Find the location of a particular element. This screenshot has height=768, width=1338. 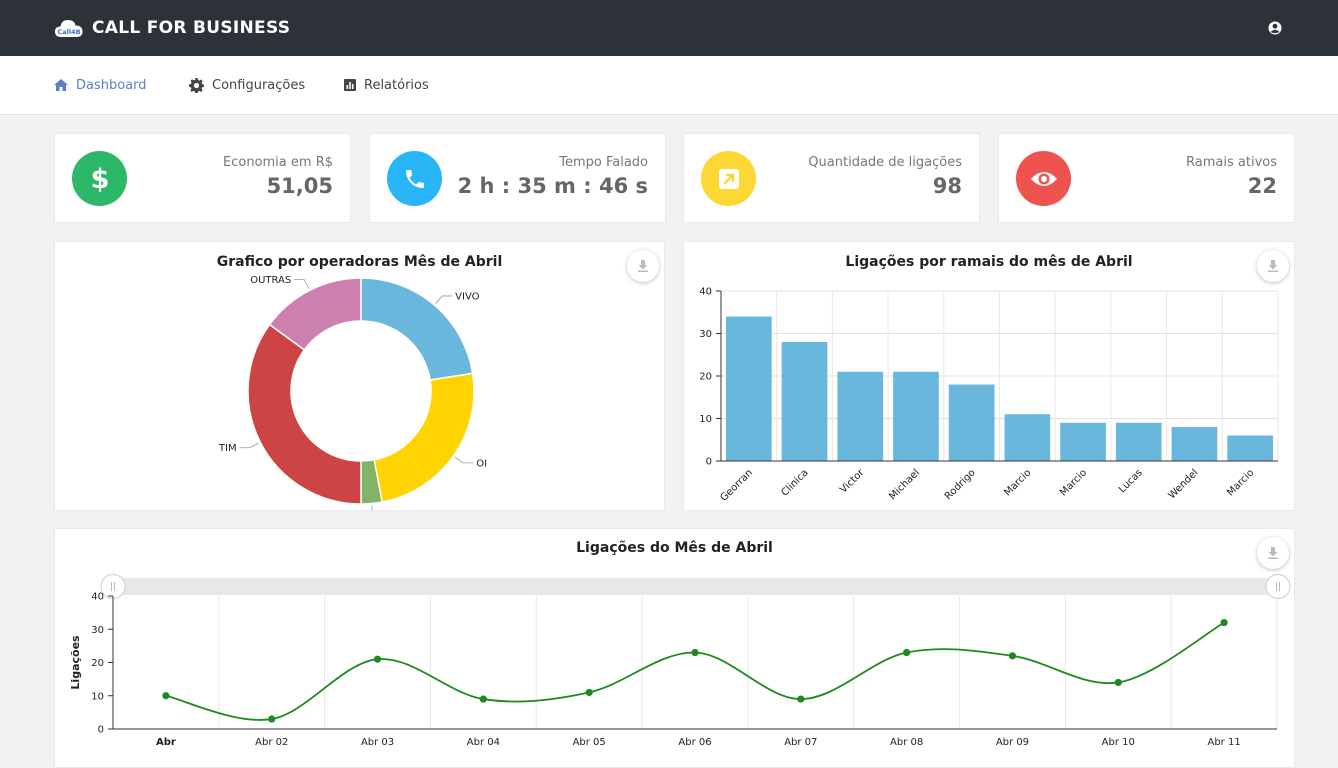

nav-item-configuracoes: Configurações is located at coordinates (247, 85).